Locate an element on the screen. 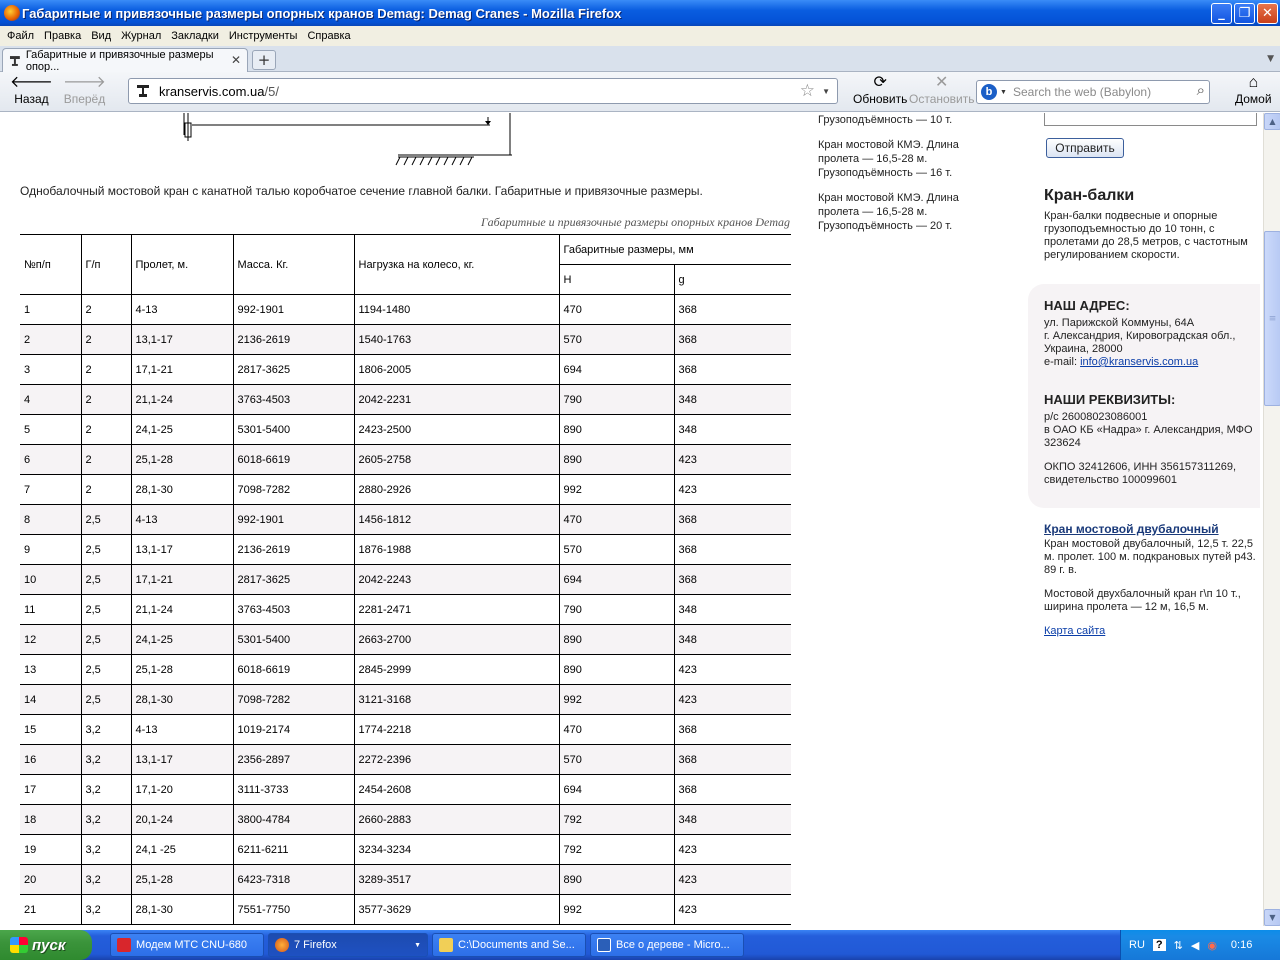  send-button: Отправить is located at coordinates (1085, 148).